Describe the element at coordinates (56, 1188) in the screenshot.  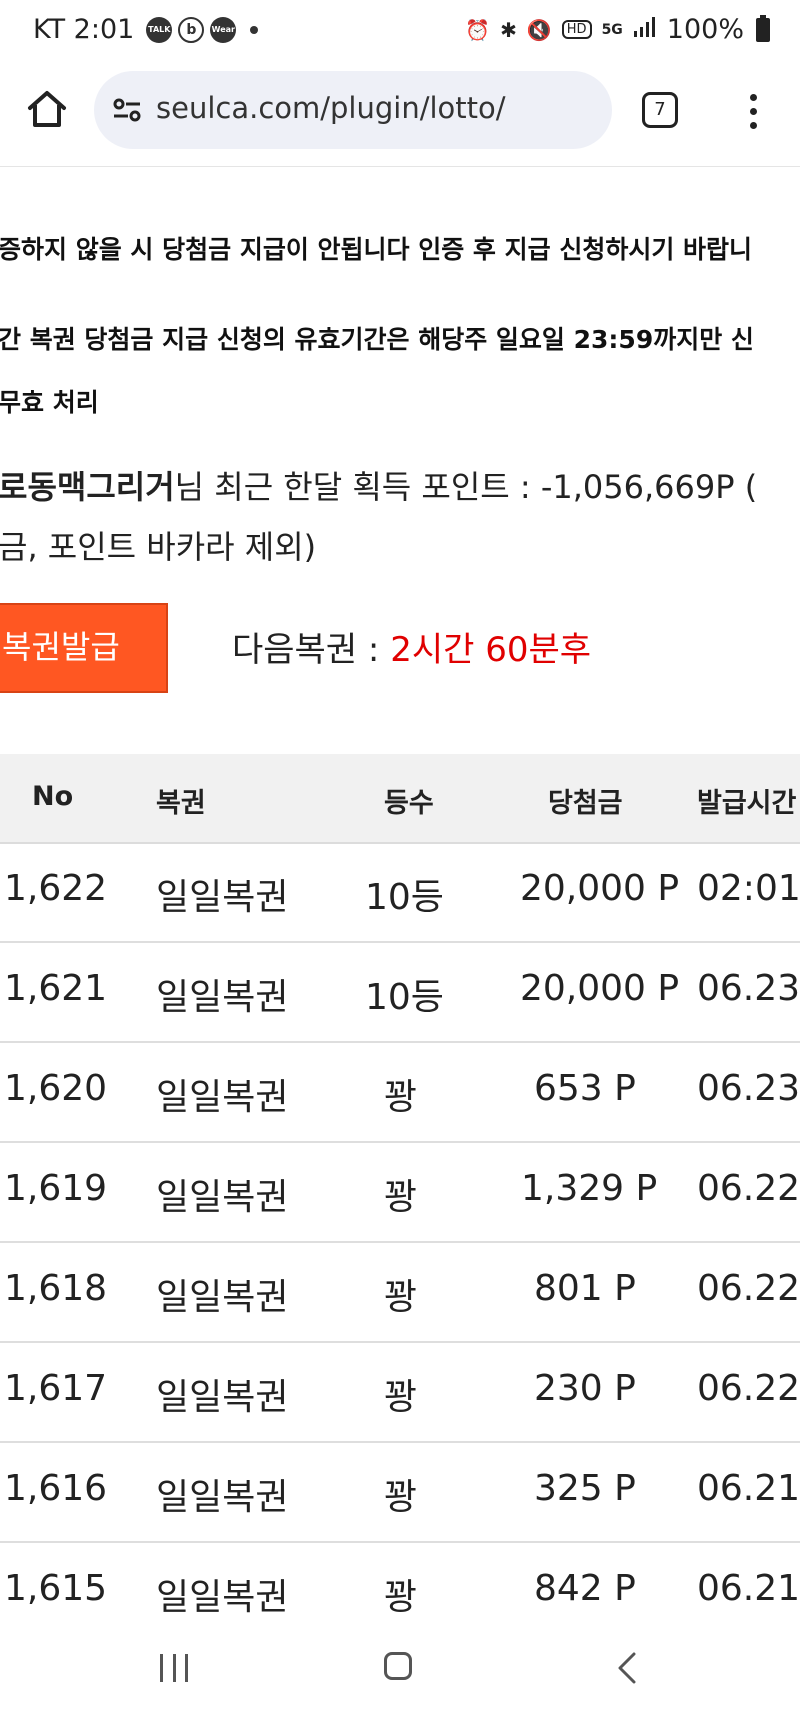
I see `cell-no: 1,619` at that location.